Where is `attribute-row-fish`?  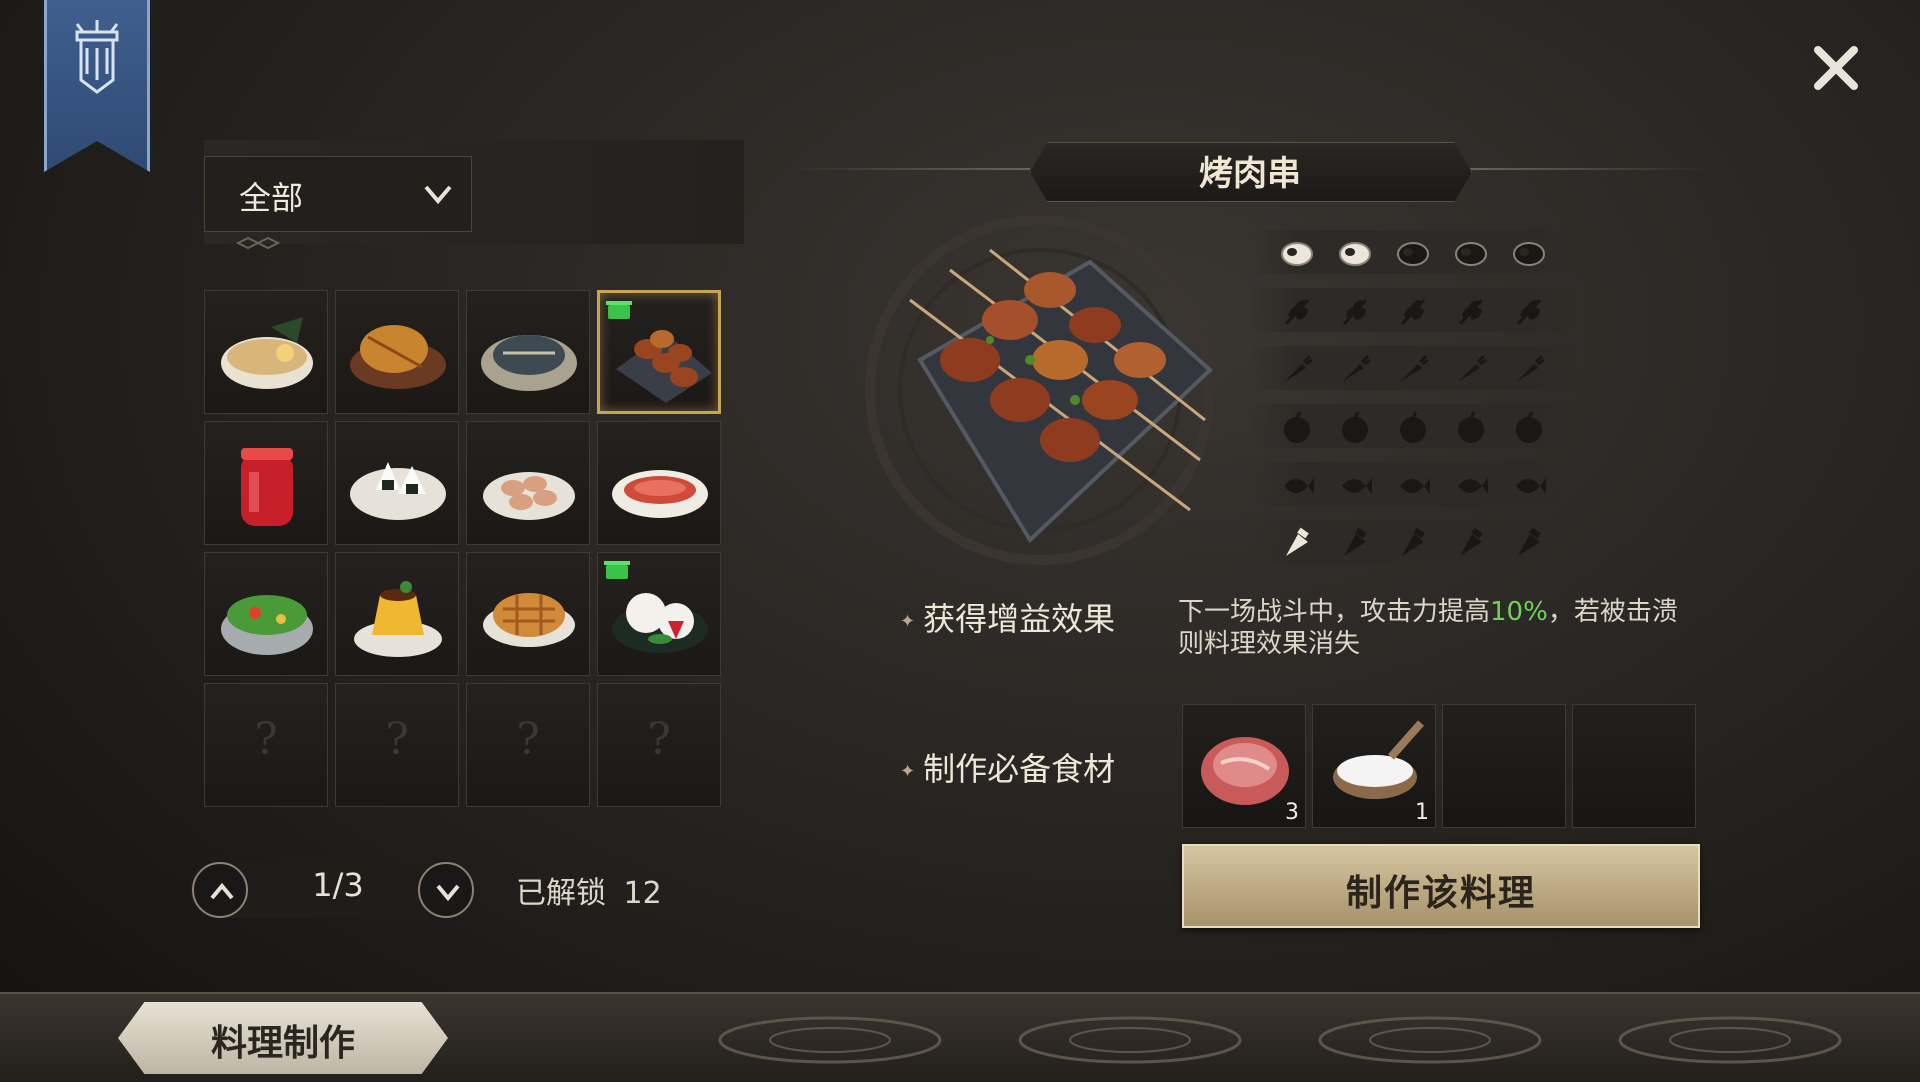 attribute-row-fish is located at coordinates (1415, 484).